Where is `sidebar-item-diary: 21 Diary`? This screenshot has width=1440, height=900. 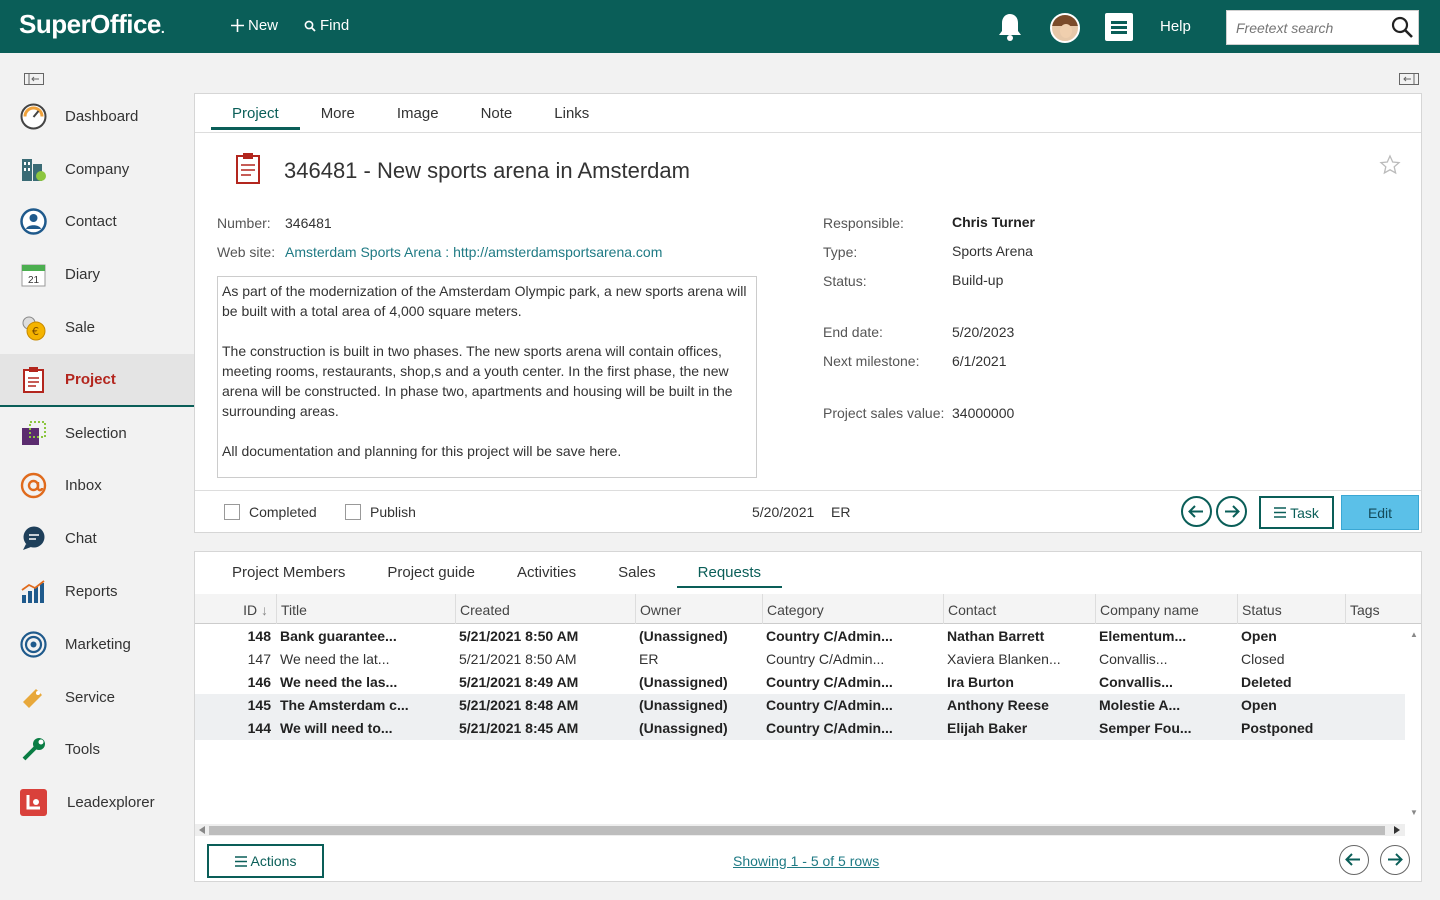
sidebar-item-diary: 21 Diary is located at coordinates (97, 274).